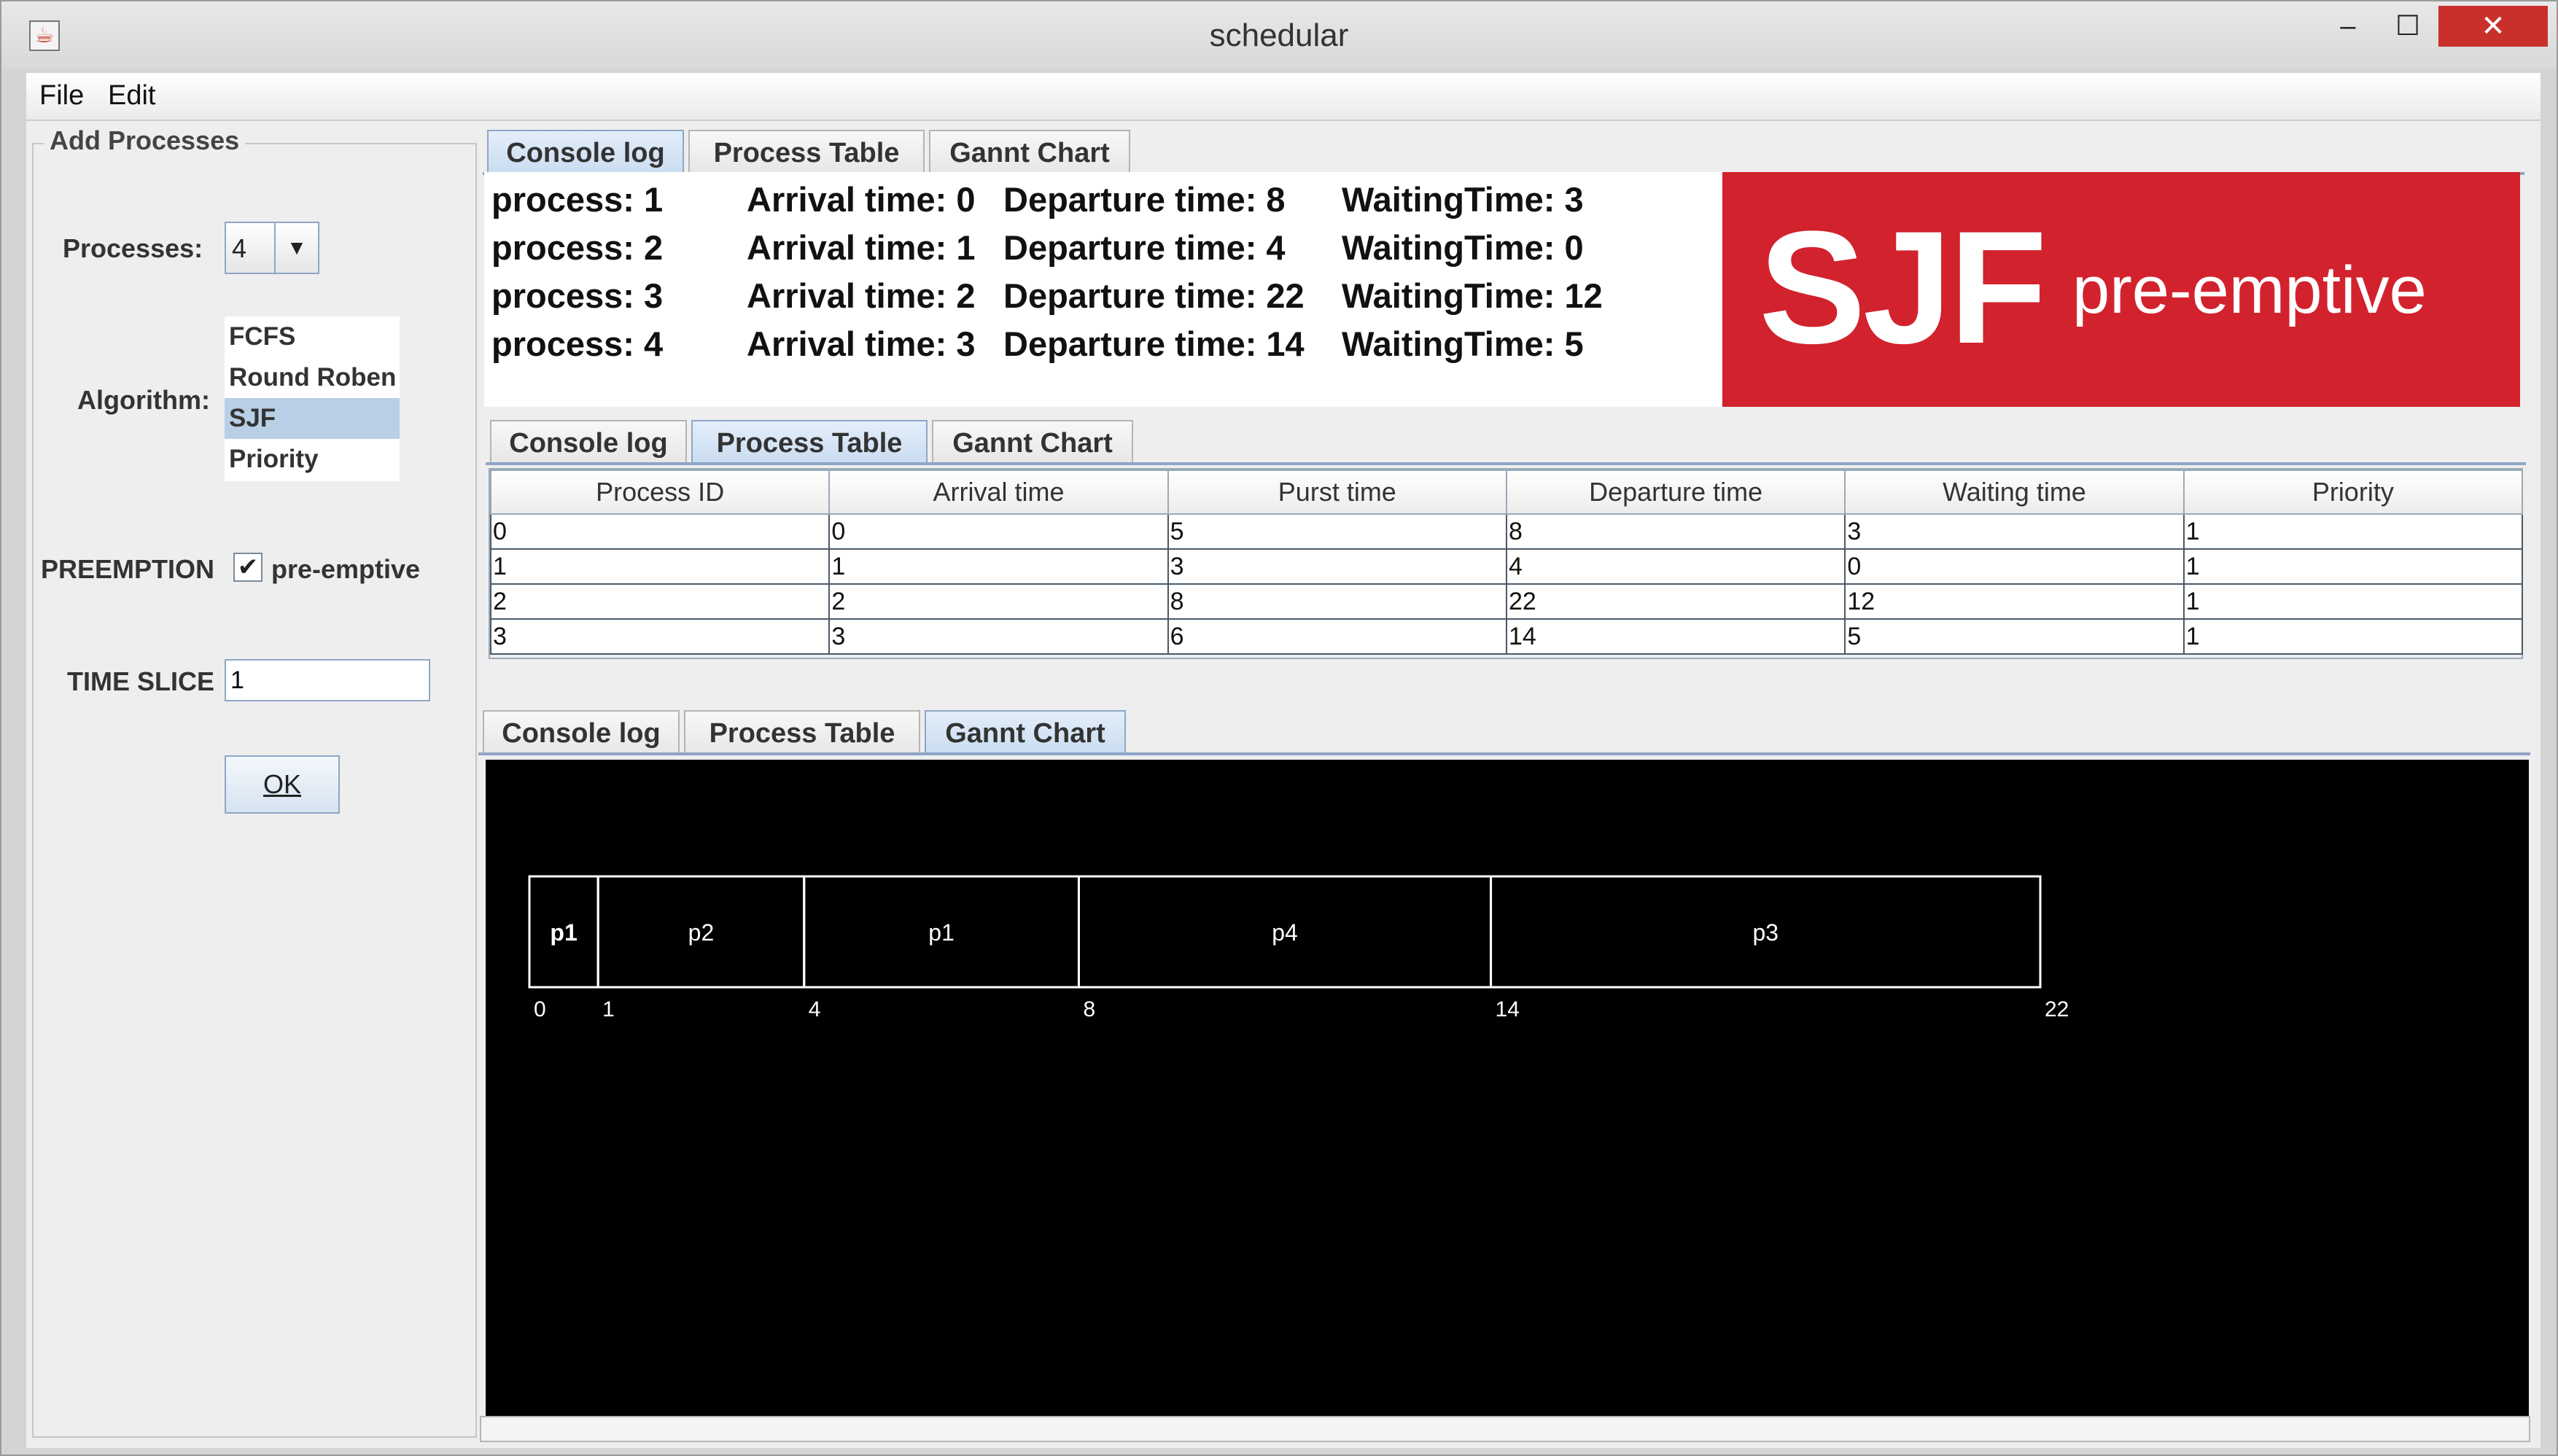 Image resolution: width=2558 pixels, height=1456 pixels. I want to click on console-waiting-text: WaitingTime: 3, so click(1463, 199).